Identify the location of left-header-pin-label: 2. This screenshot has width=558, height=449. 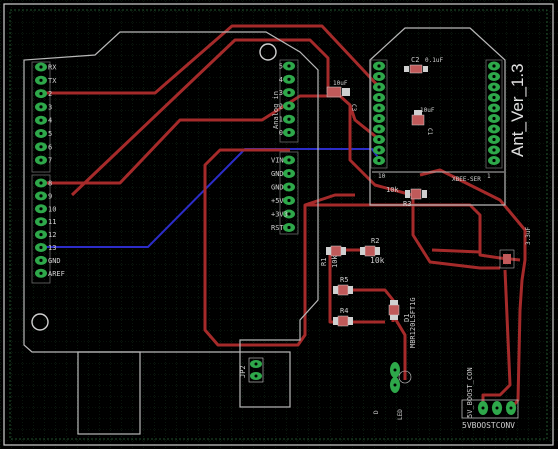
(50, 94).